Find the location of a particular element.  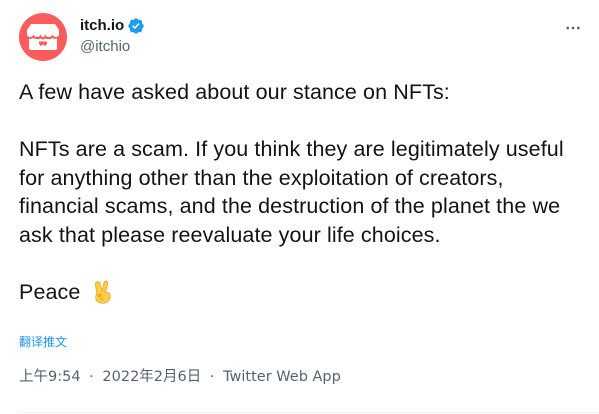

avatar is located at coordinates (43, 37).